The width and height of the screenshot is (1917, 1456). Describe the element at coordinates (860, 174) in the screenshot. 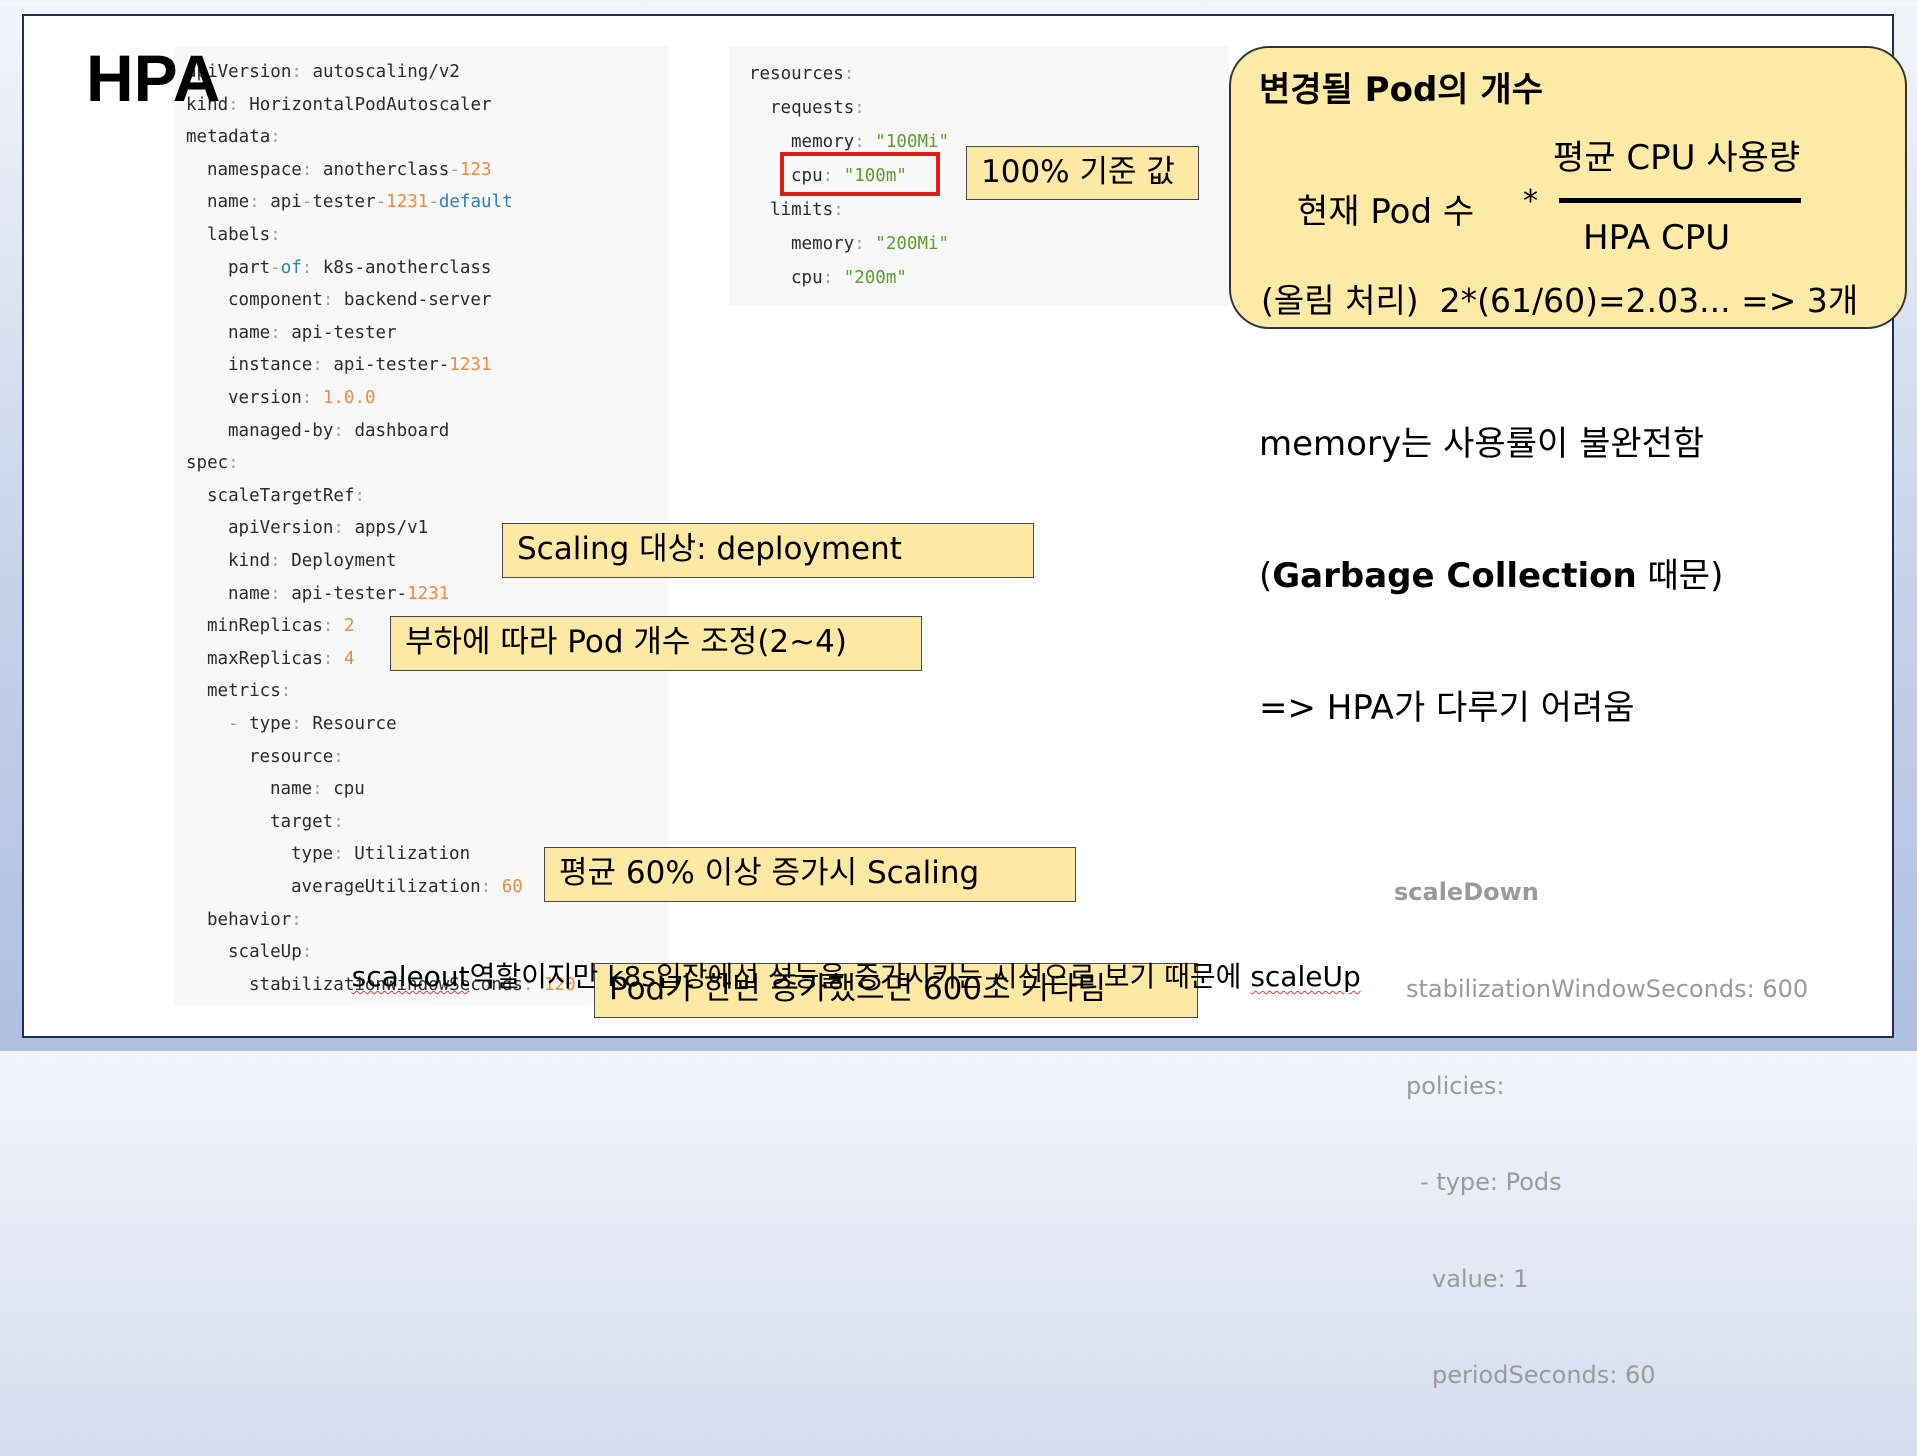

I see `cpu-highlight-box` at that location.